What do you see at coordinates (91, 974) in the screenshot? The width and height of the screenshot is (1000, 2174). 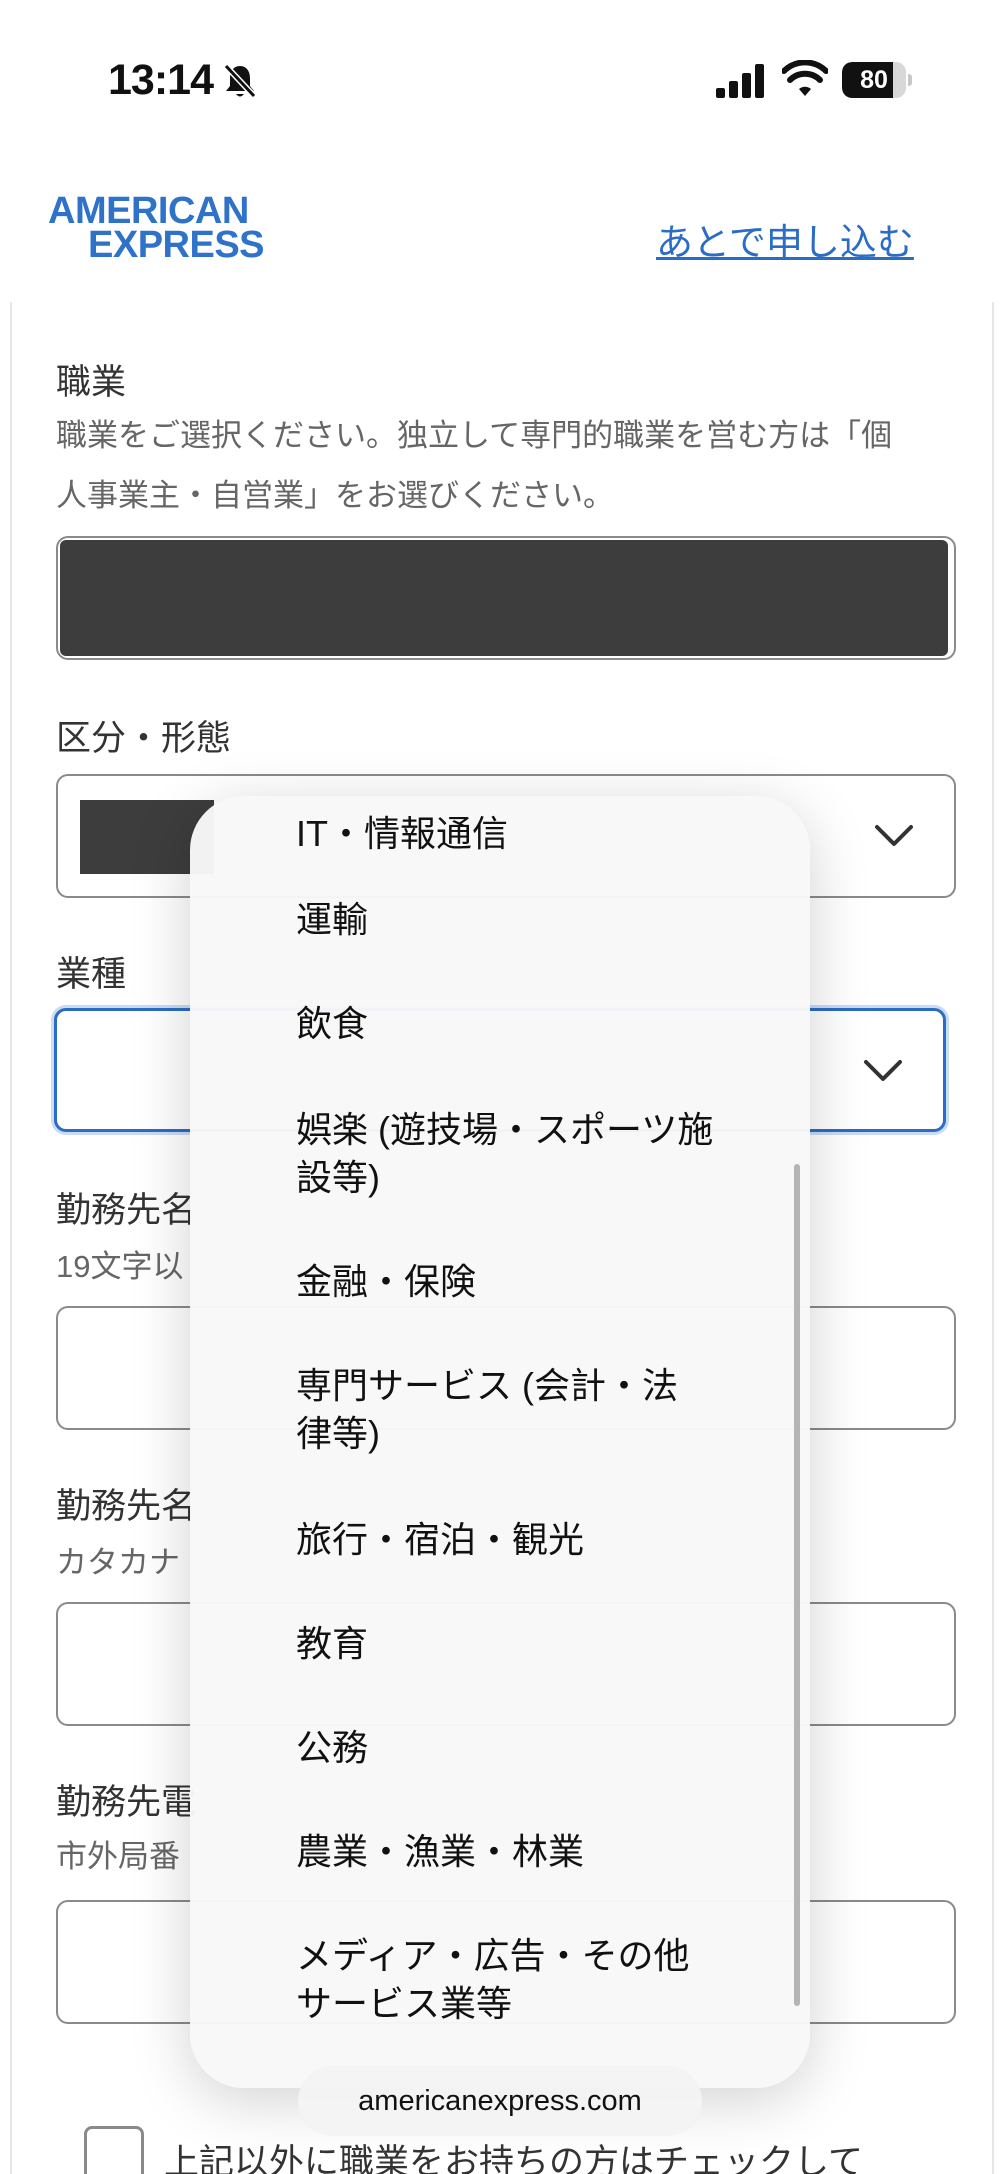 I see `industry-label: 業種` at bounding box center [91, 974].